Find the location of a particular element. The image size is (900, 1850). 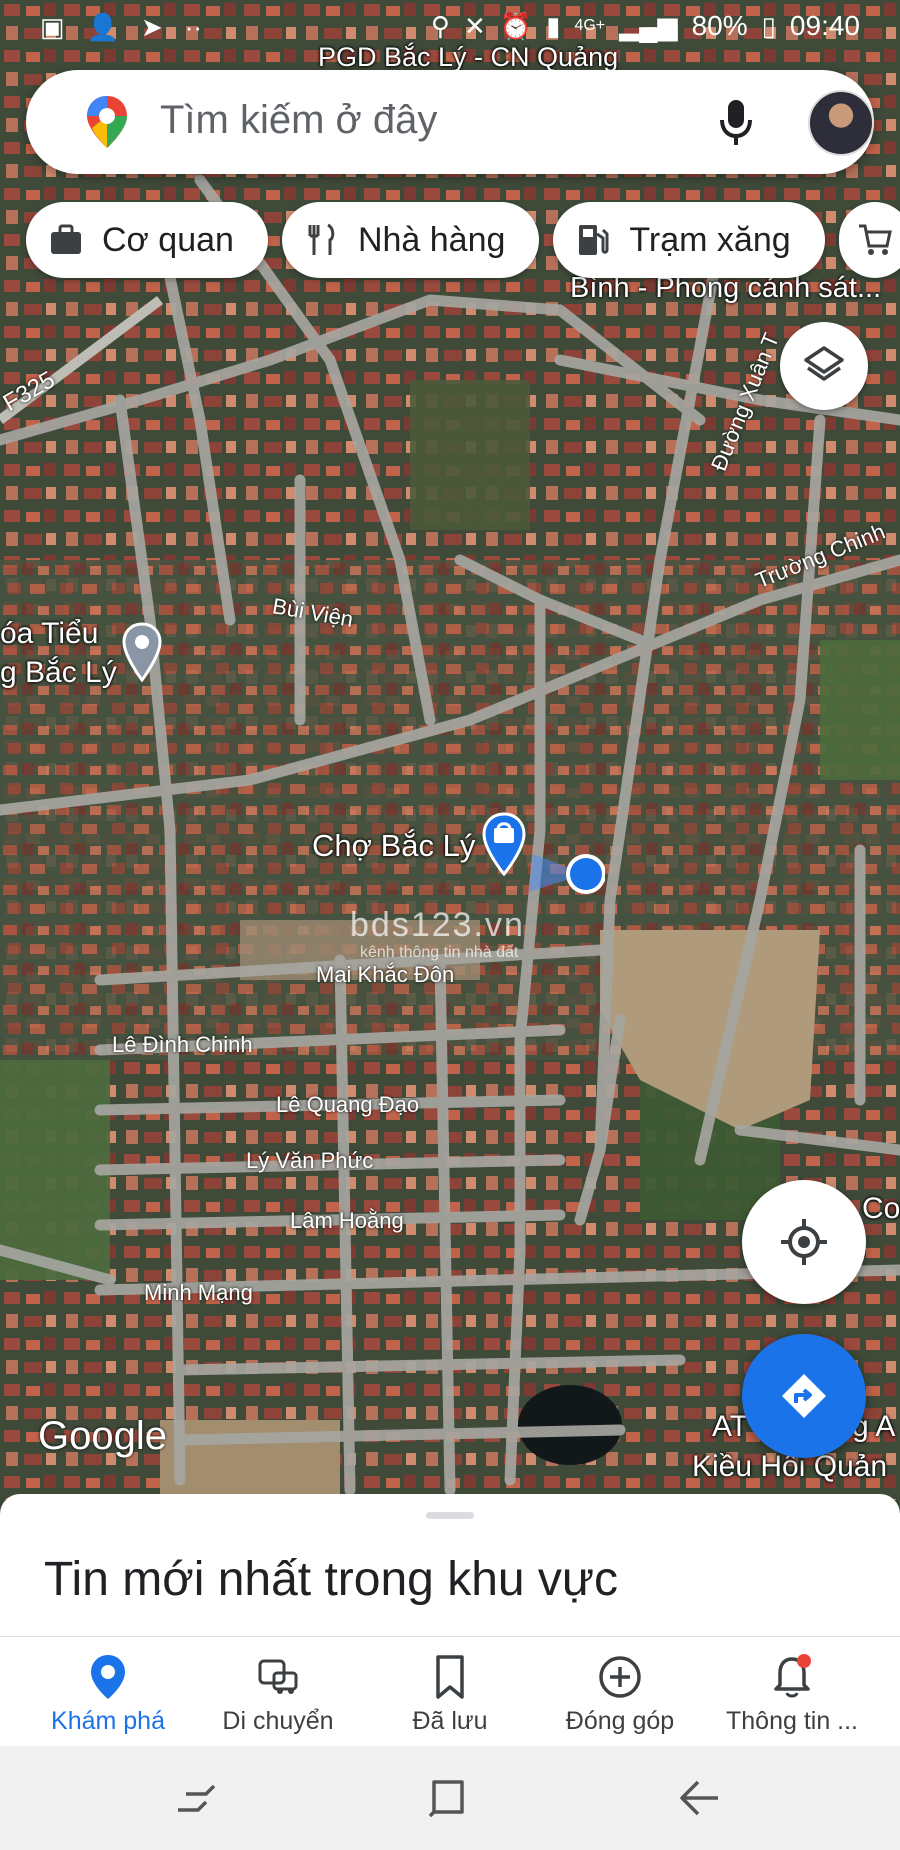

briefcase-icon is located at coordinates (66, 239).